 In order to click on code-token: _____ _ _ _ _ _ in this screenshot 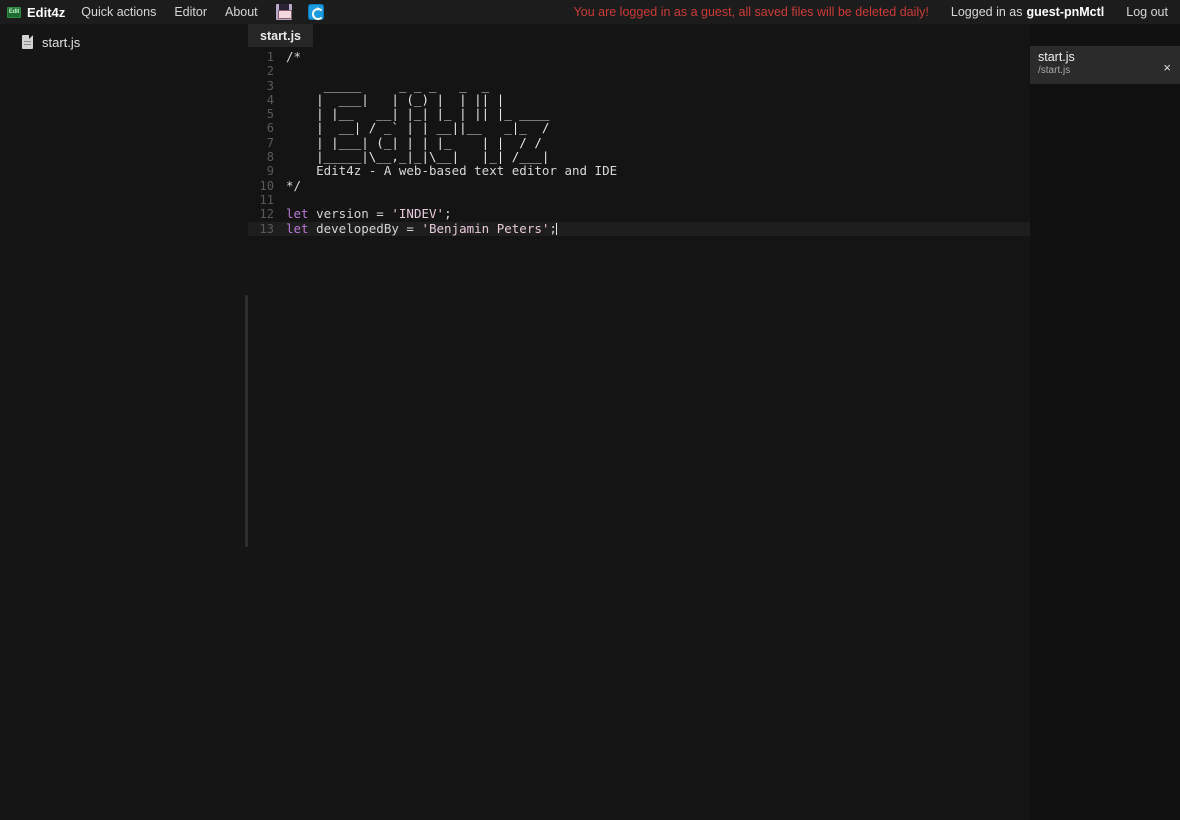, I will do `click(388, 85)`.